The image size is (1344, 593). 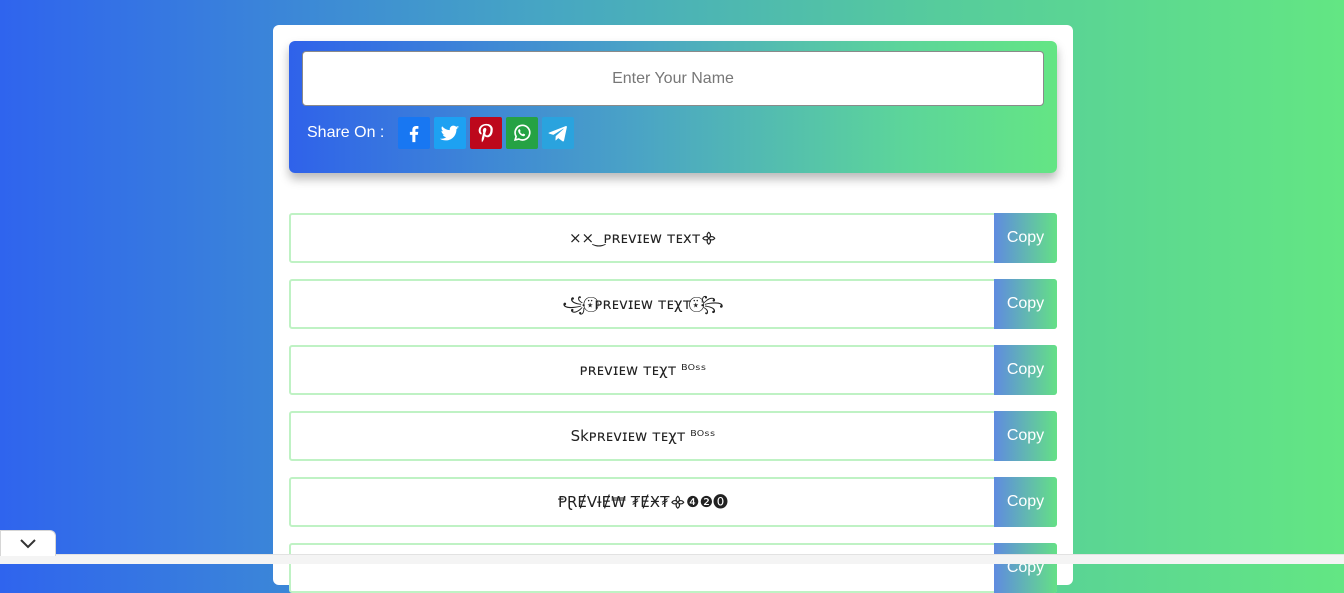 I want to click on telegram-share-button, so click(x=558, y=133).